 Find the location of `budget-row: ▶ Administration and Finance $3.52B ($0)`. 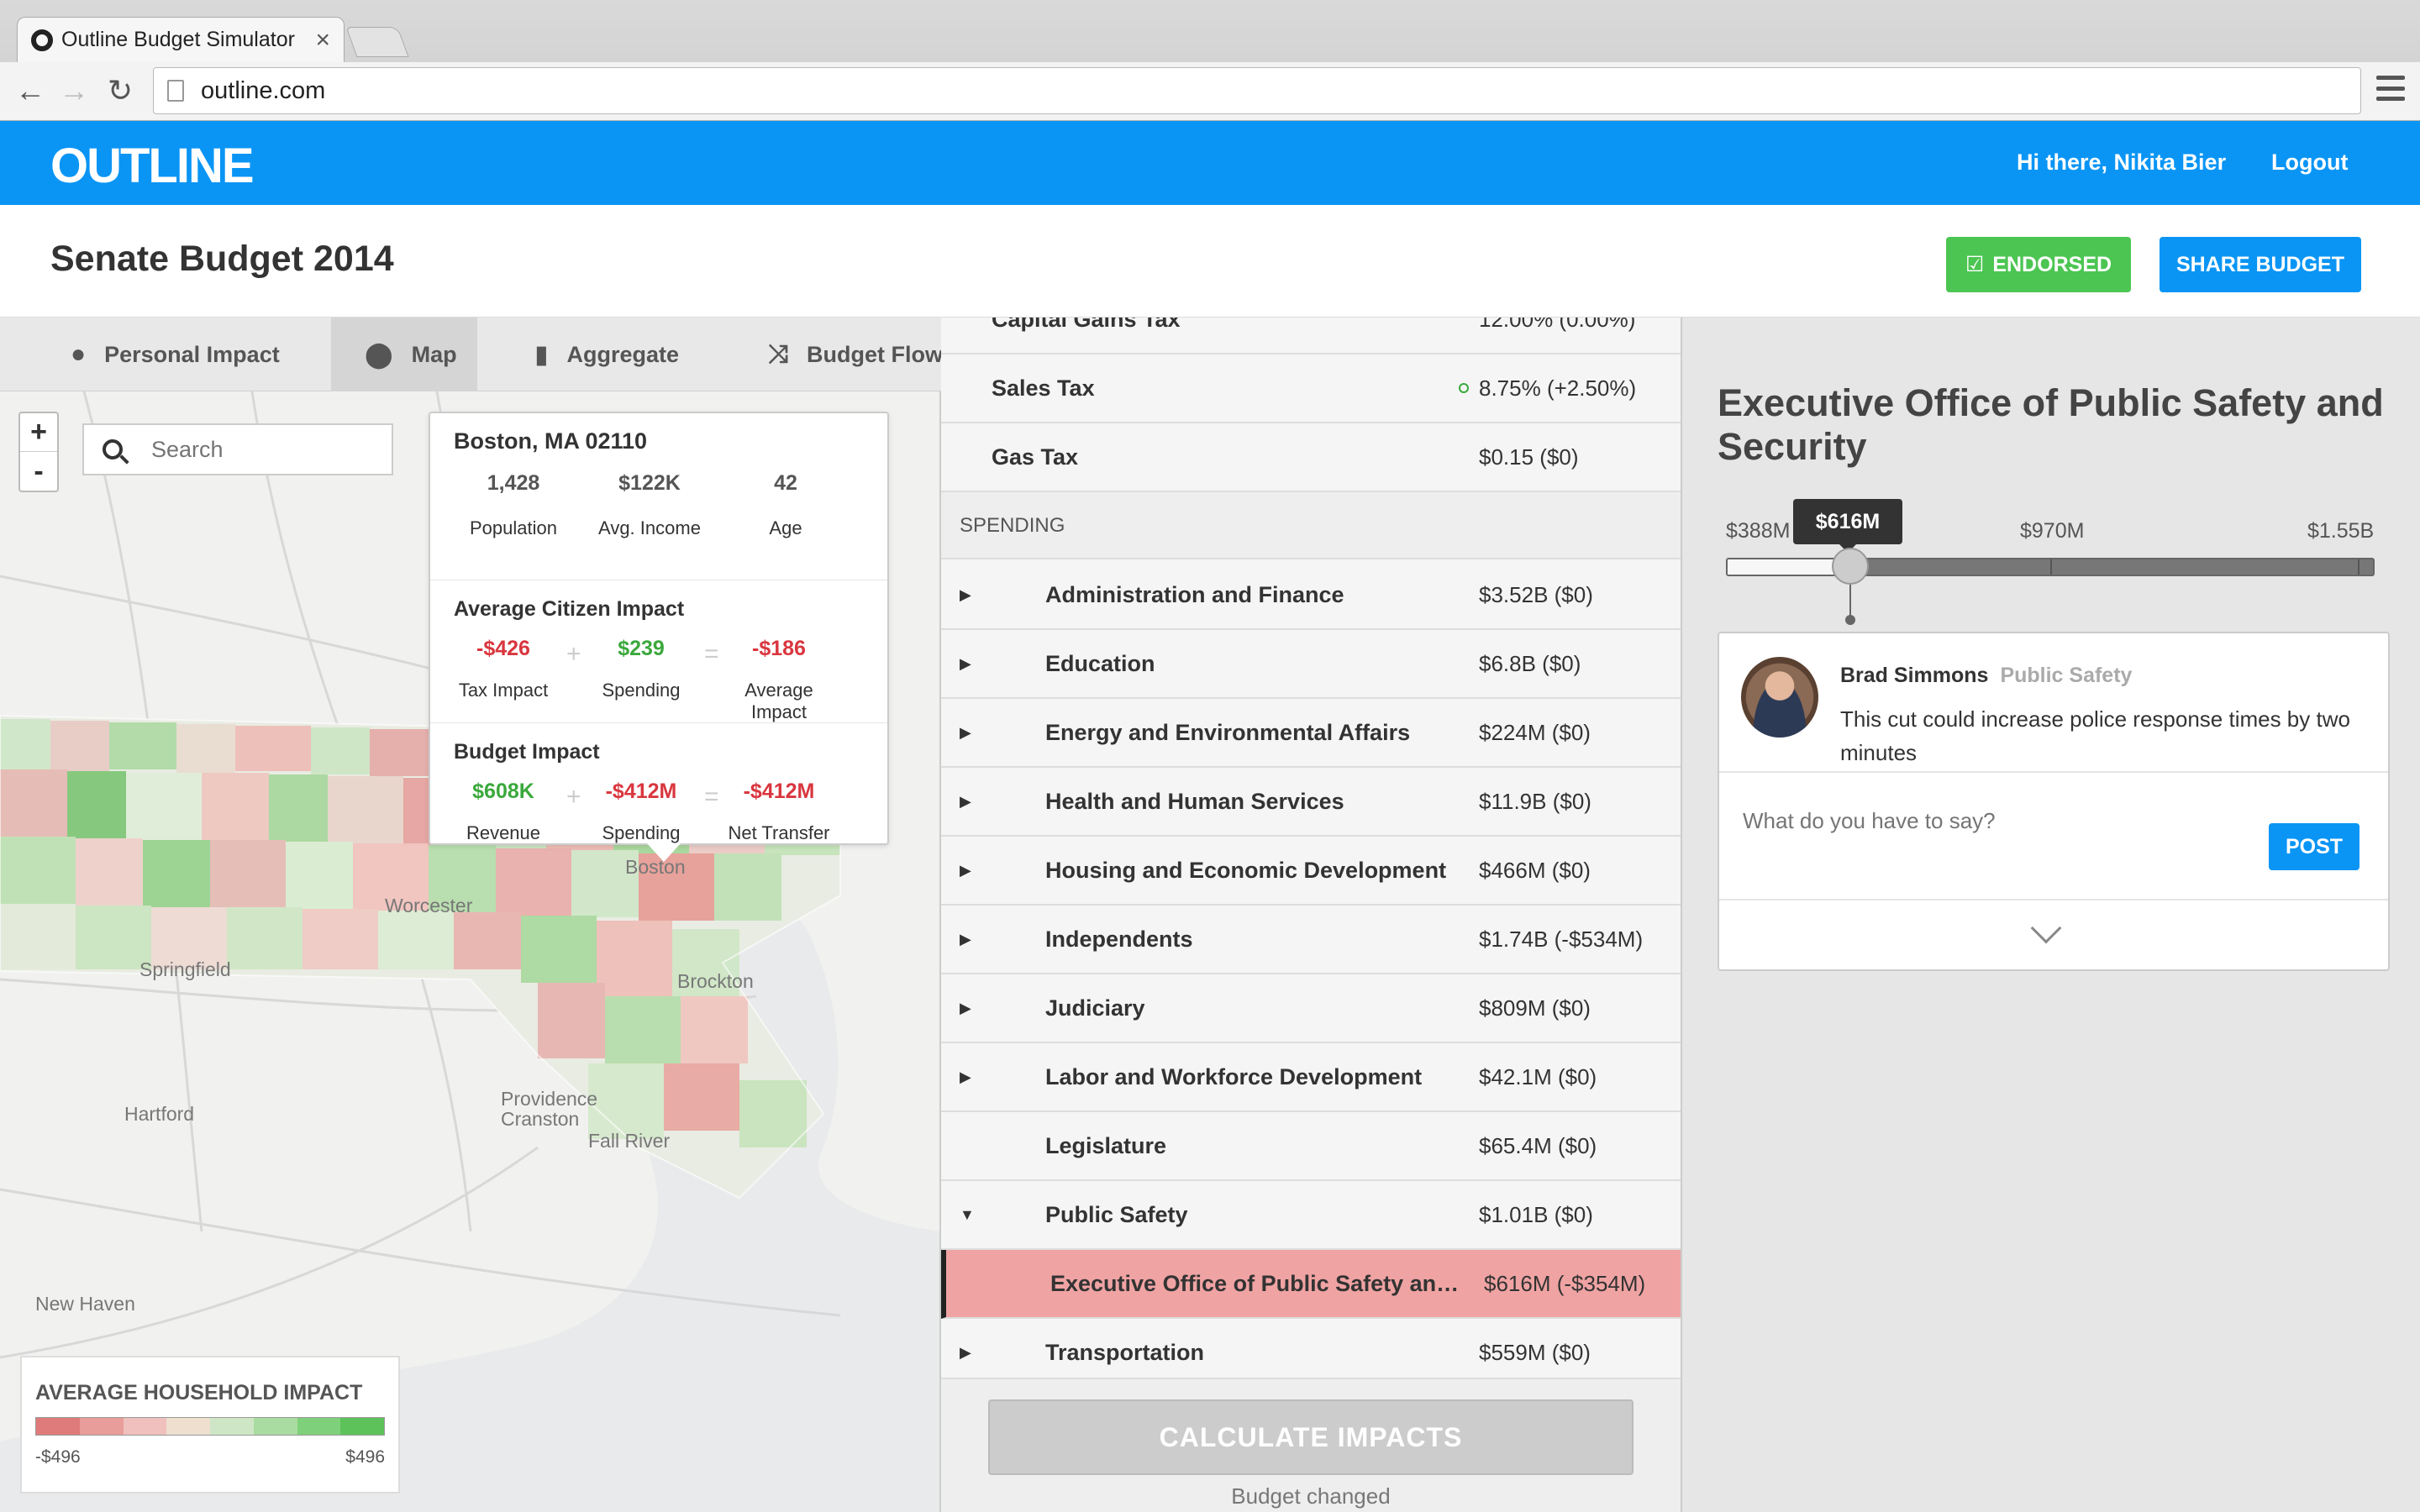

budget-row: ▶ Administration and Finance $3.52B ($0) is located at coordinates (1311, 595).